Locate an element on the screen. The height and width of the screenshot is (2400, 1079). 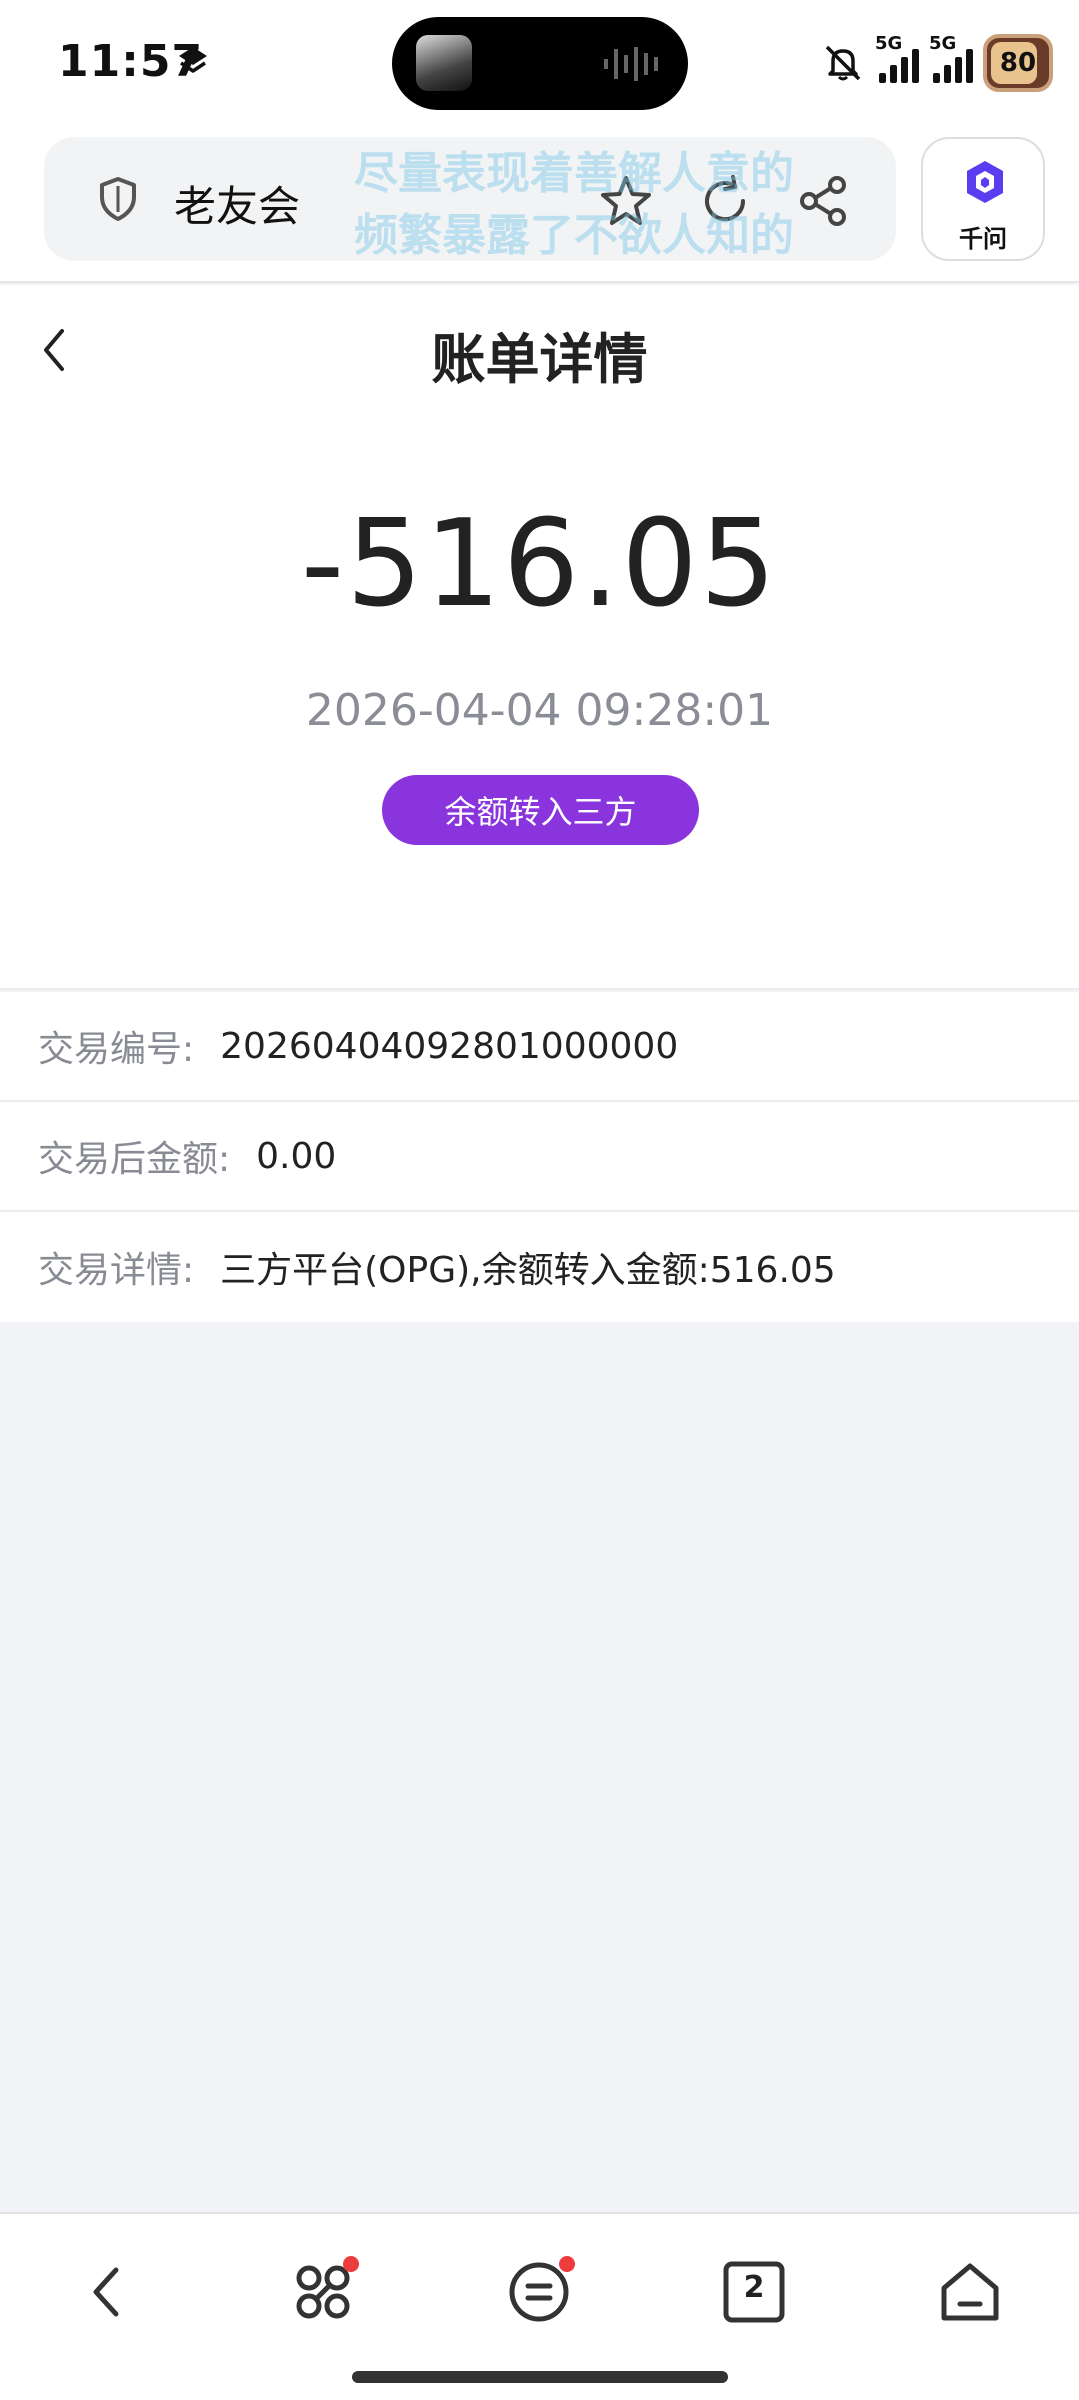
mute-bell-icon is located at coordinates (843, 63).